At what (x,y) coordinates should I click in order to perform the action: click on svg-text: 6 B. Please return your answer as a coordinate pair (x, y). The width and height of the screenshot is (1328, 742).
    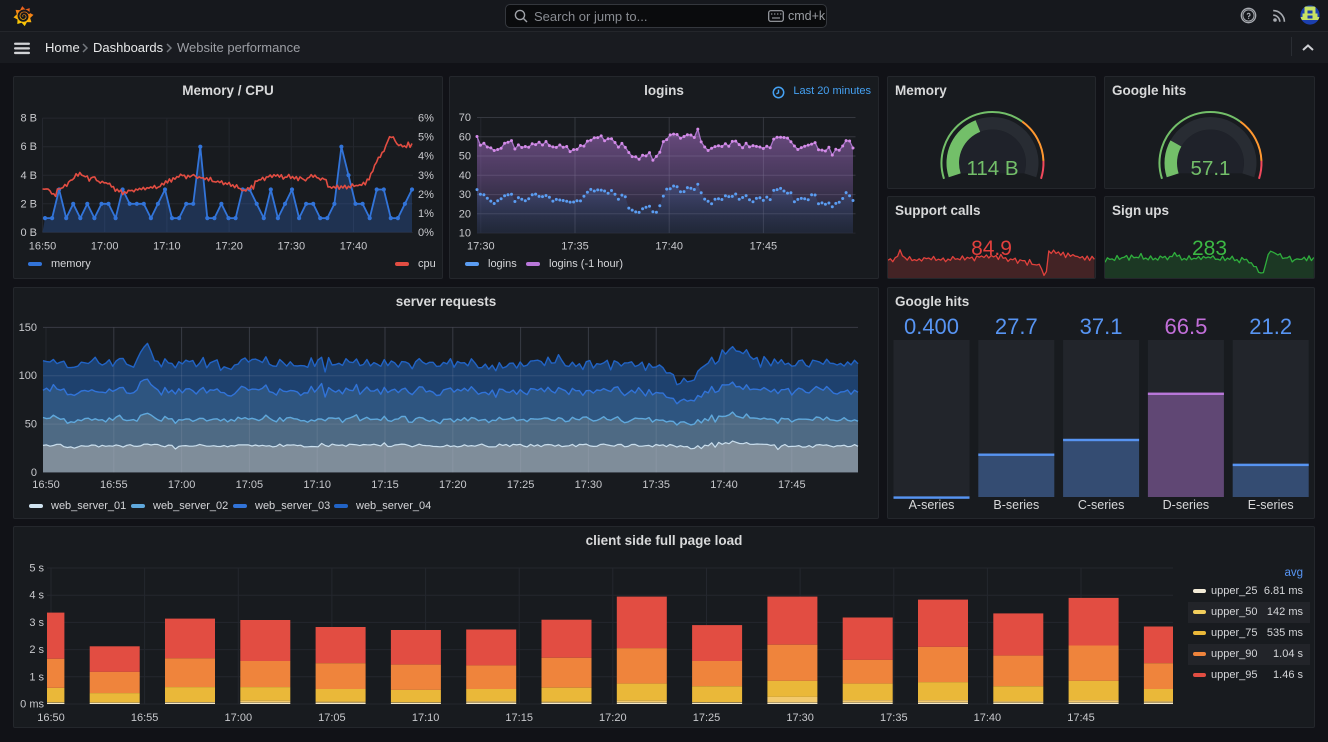
    Looking at the image, I should click on (28, 147).